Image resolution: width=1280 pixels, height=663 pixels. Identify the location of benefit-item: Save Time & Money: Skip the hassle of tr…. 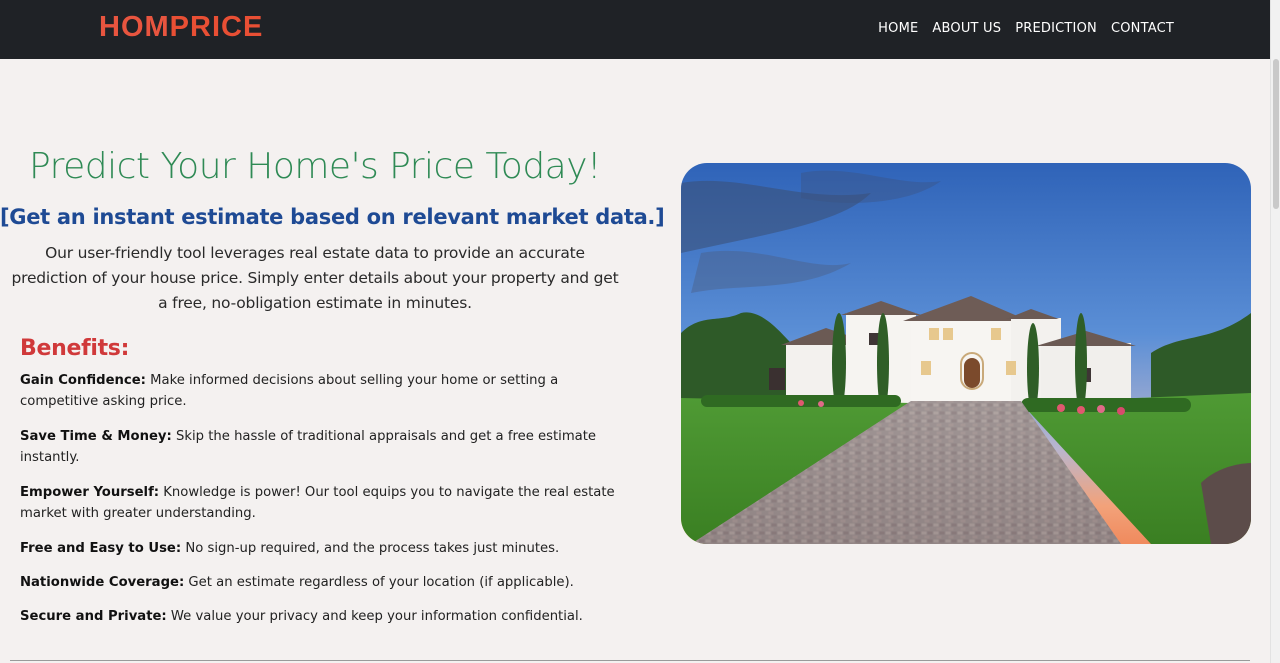
(320, 447).